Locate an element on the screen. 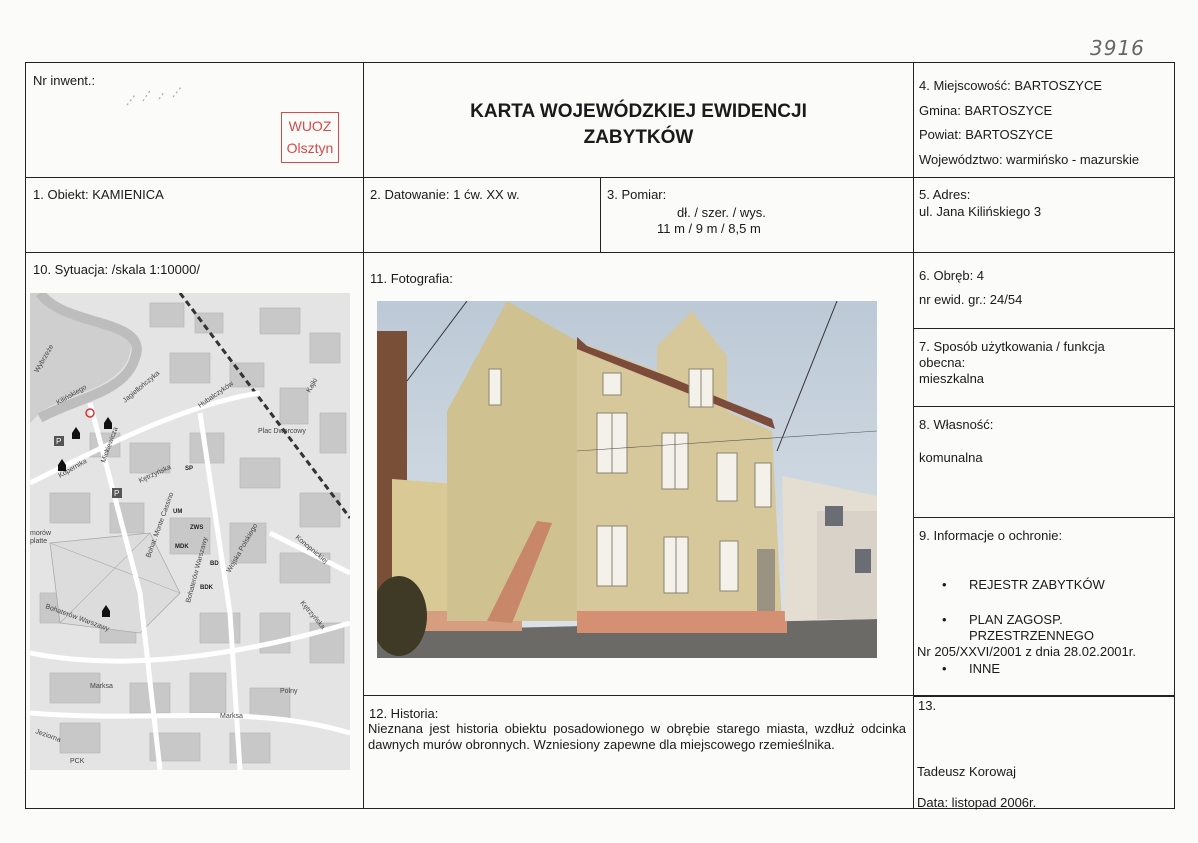  object-cell: 1. Obiekt: KAMIENICA is located at coordinates (194, 215).